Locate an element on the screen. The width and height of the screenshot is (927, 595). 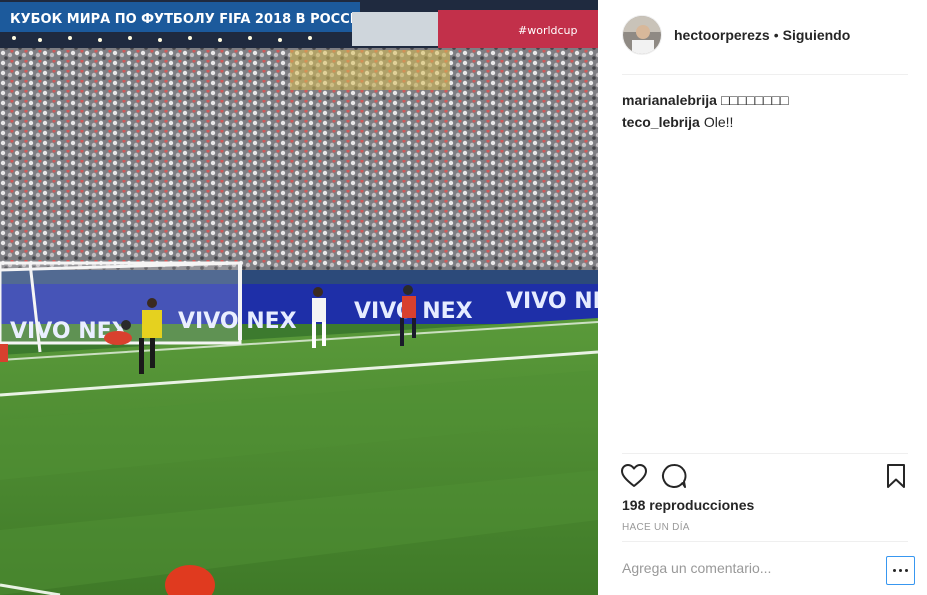
bookmark-icon is located at coordinates (896, 476).